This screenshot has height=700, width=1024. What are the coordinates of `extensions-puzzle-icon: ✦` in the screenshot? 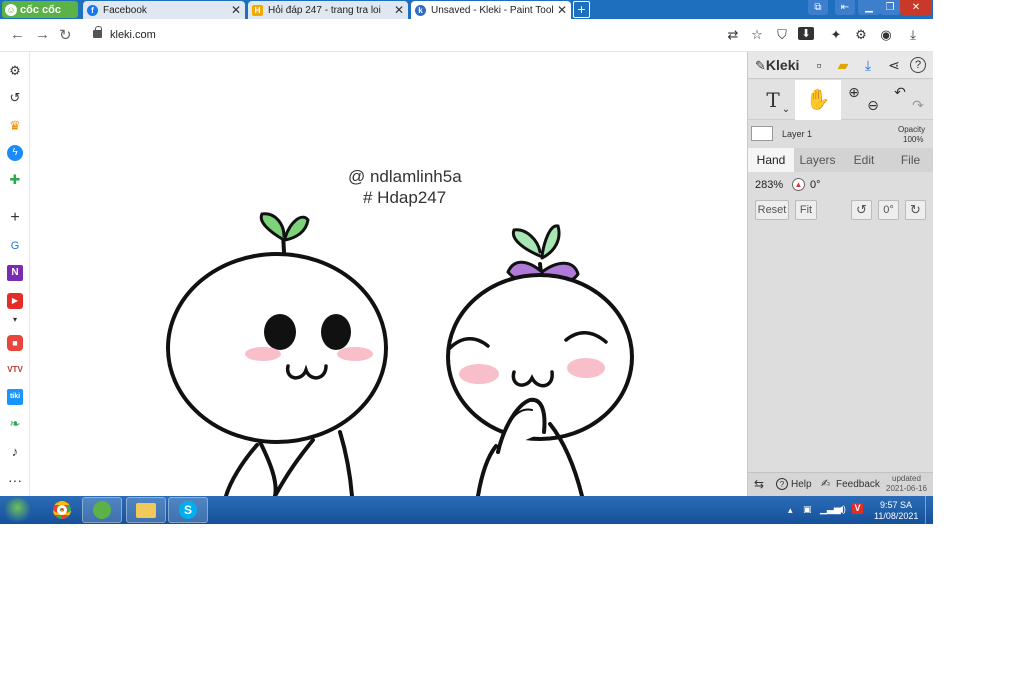 It's located at (836, 35).